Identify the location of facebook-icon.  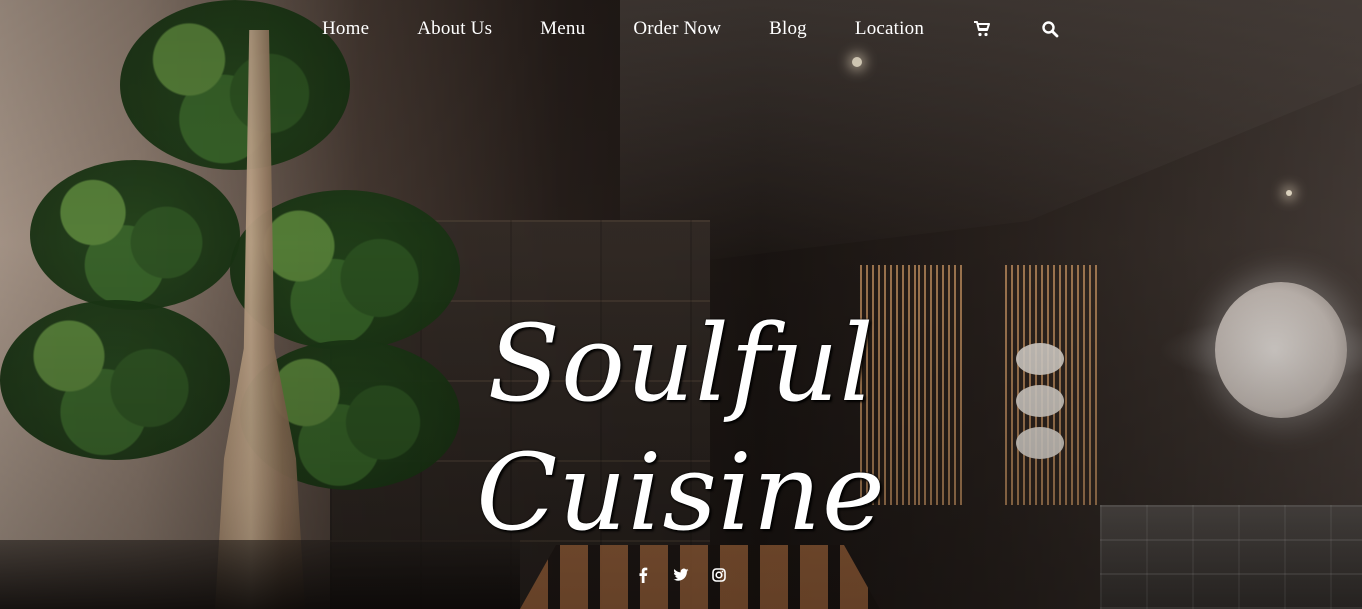
(643, 575).